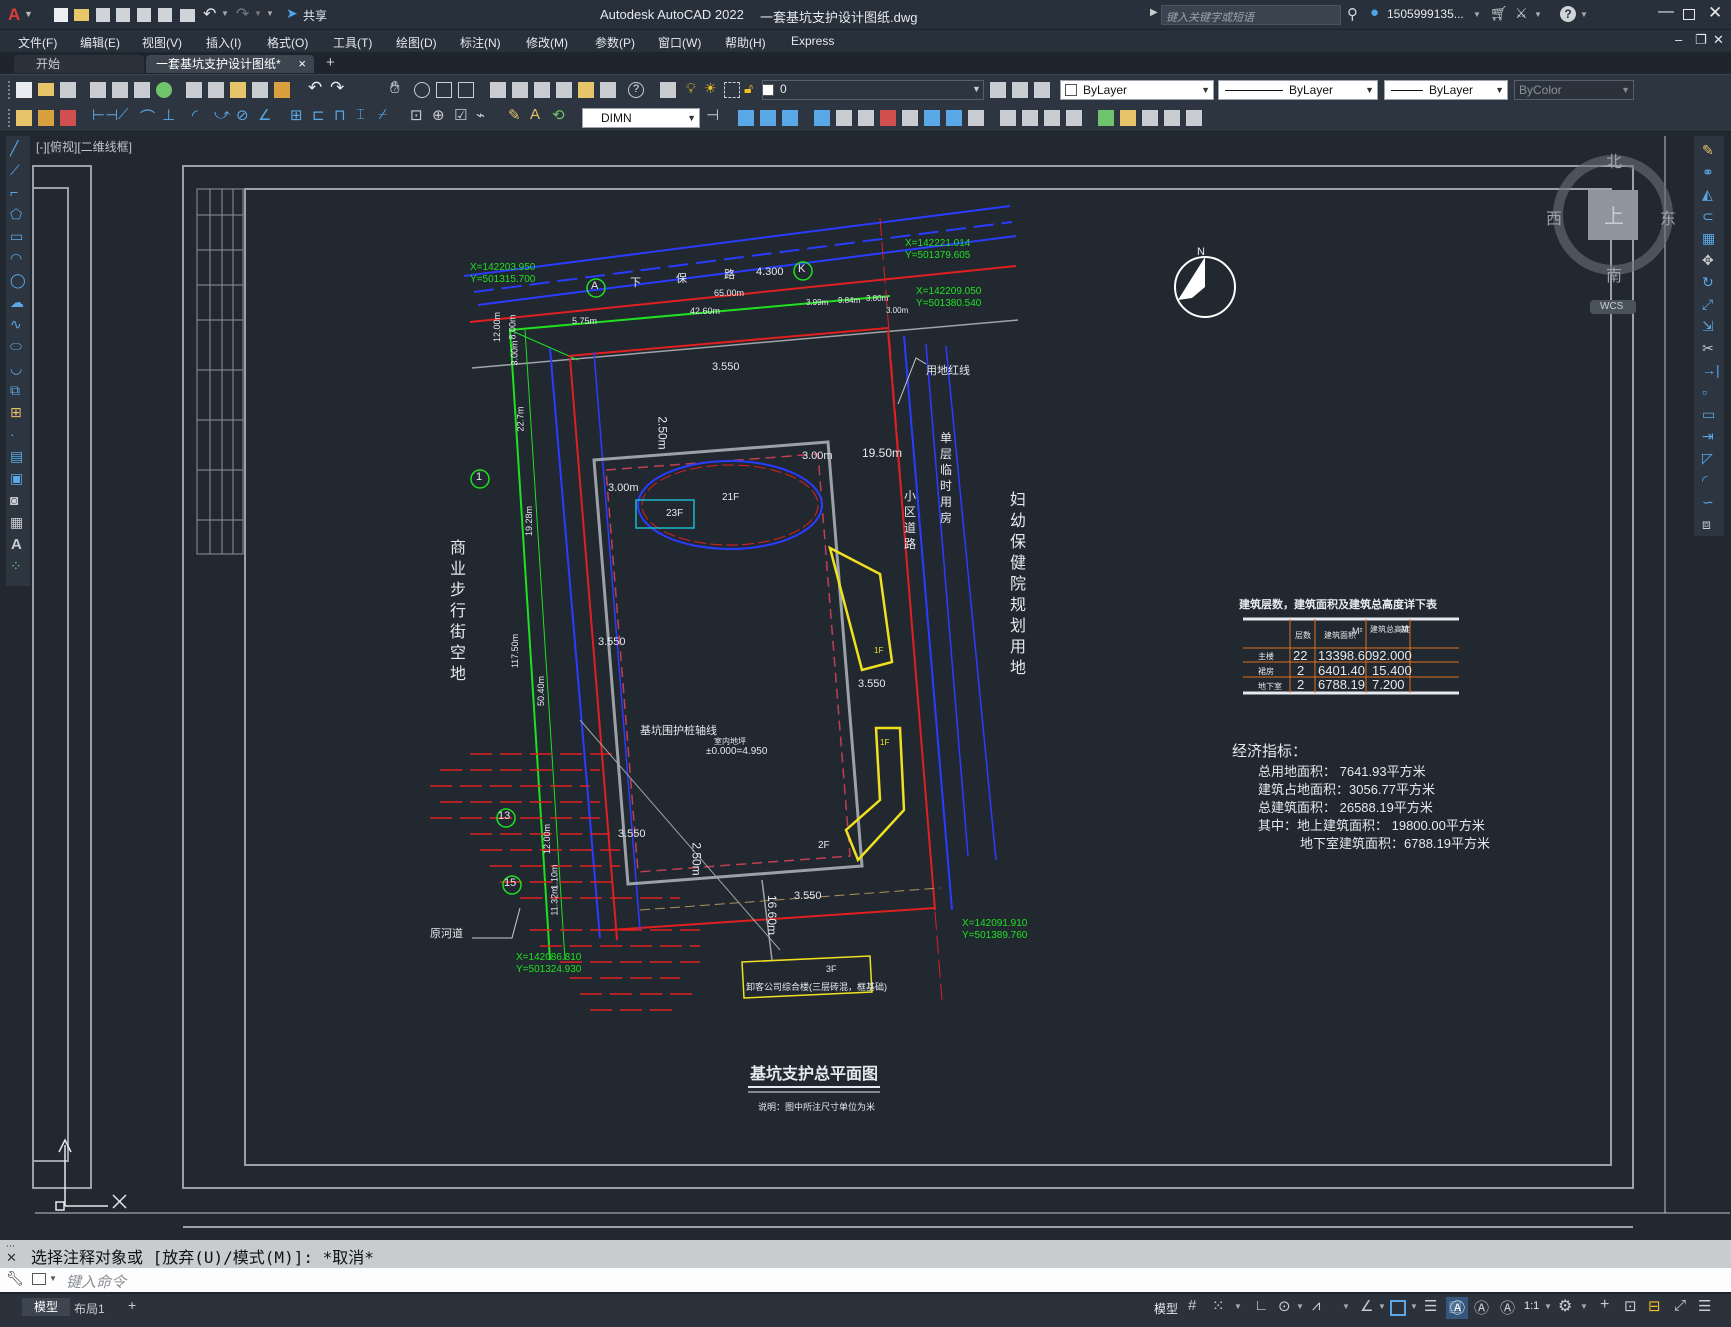  Describe the element at coordinates (1680, 1305) in the screenshot. I see `fullscreen-icon: ⤢` at that location.